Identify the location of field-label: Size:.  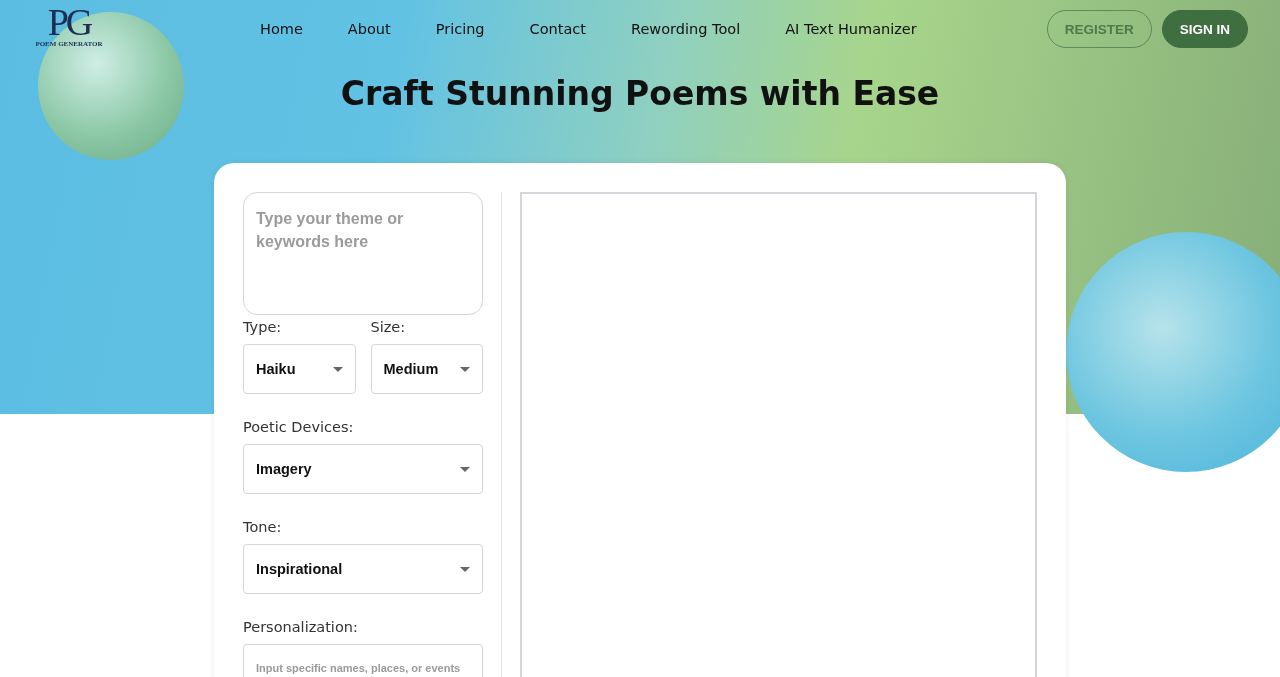
(388, 327).